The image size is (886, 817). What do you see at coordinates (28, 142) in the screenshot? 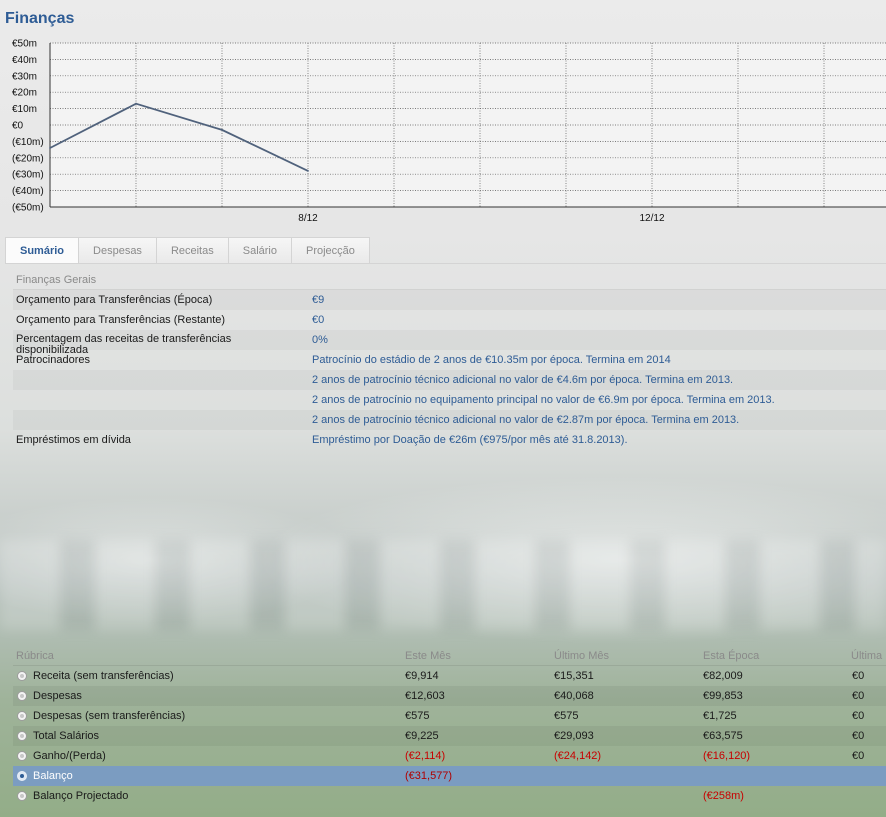
I see `chart-y-tick-label: (€10m)` at bounding box center [28, 142].